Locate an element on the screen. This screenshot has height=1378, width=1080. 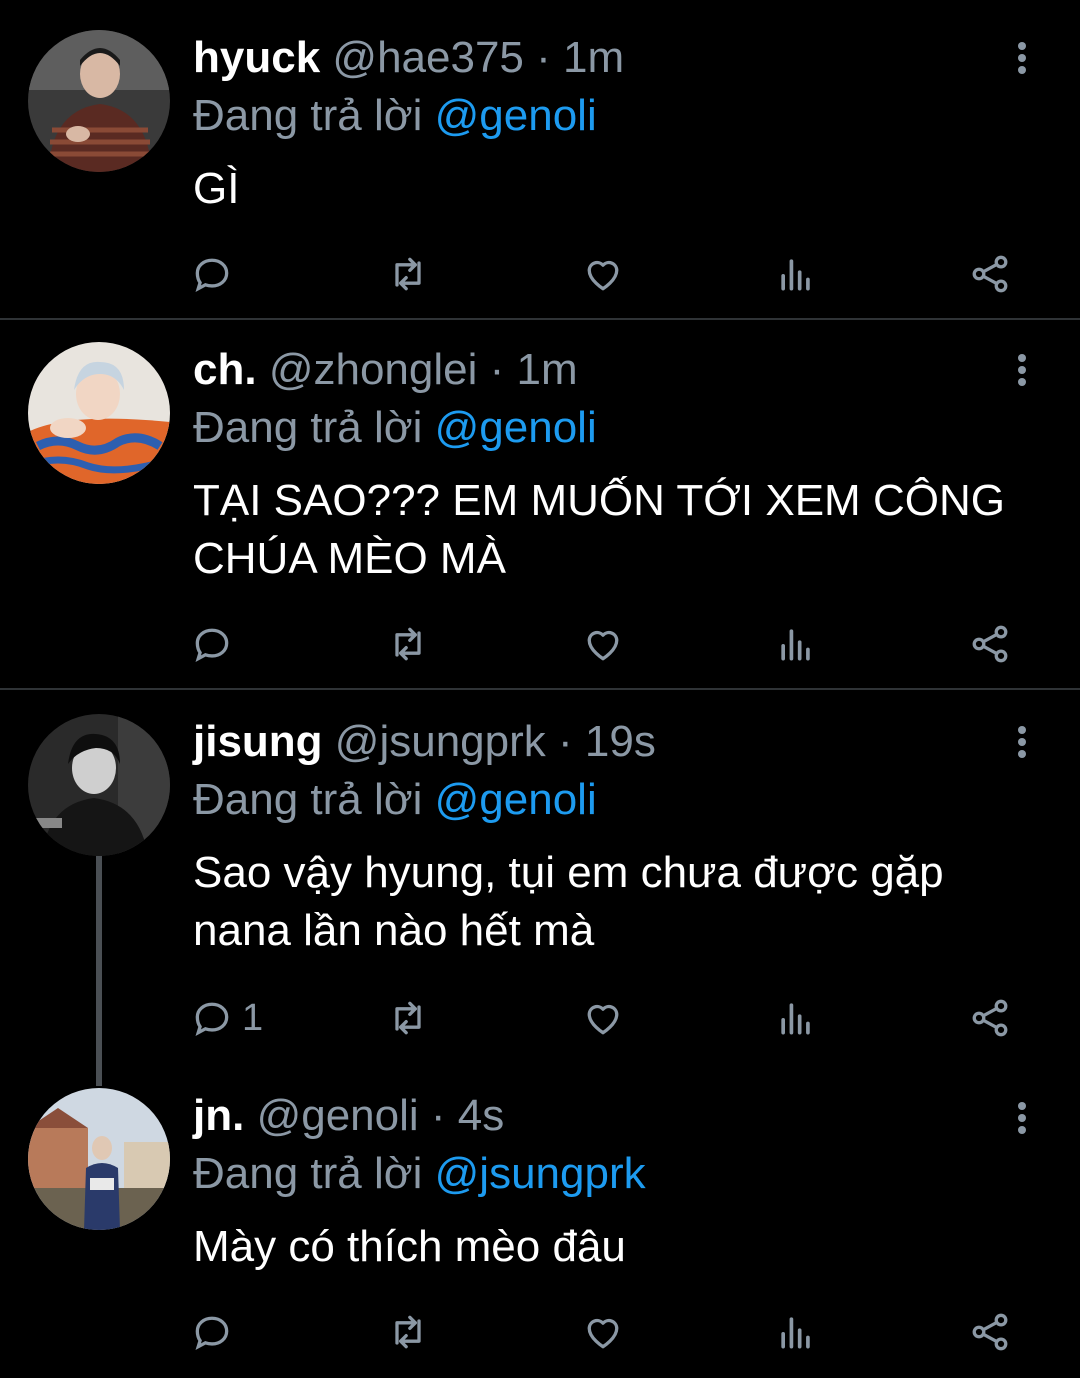
mention-link: @jsungprk is located at coordinates (540, 1173).